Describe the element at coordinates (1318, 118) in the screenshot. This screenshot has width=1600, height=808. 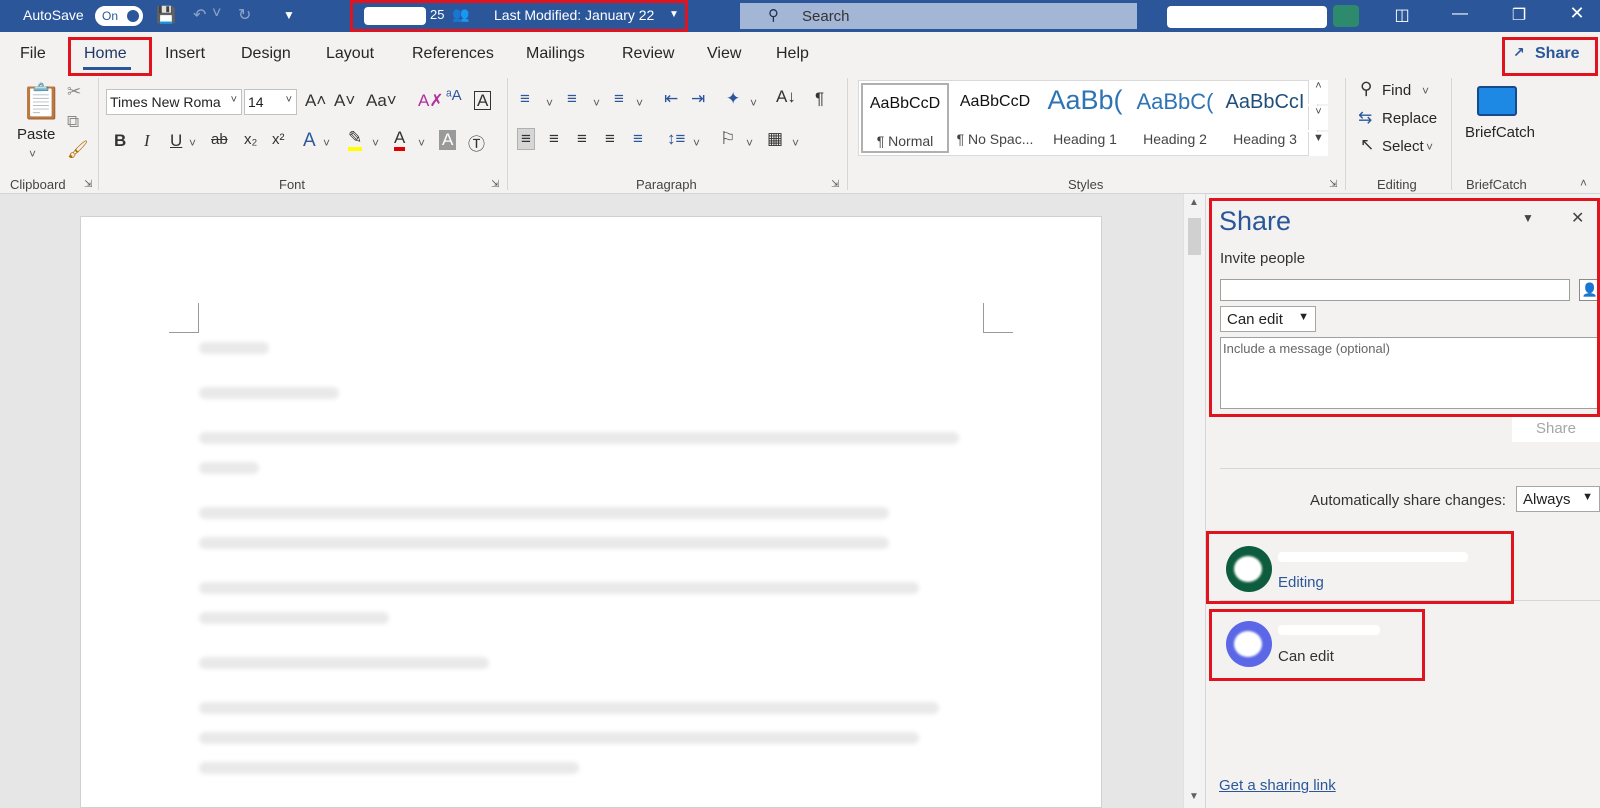
I see `styles-scroll-down: ˅` at that location.